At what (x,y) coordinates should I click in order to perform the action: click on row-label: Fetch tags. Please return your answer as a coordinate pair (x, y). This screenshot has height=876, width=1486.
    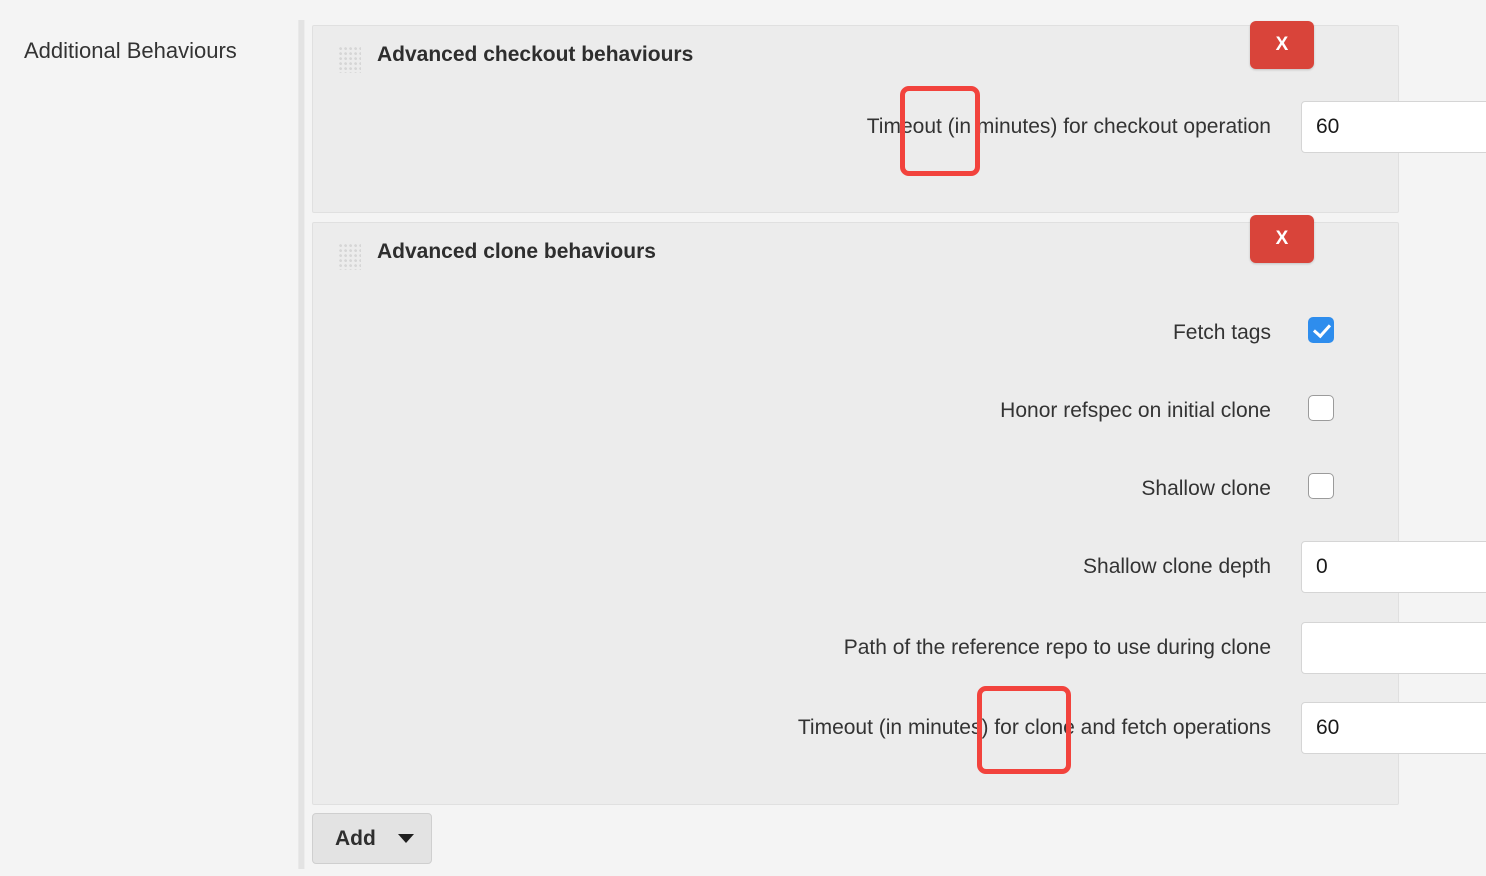
    Looking at the image, I should click on (792, 333).